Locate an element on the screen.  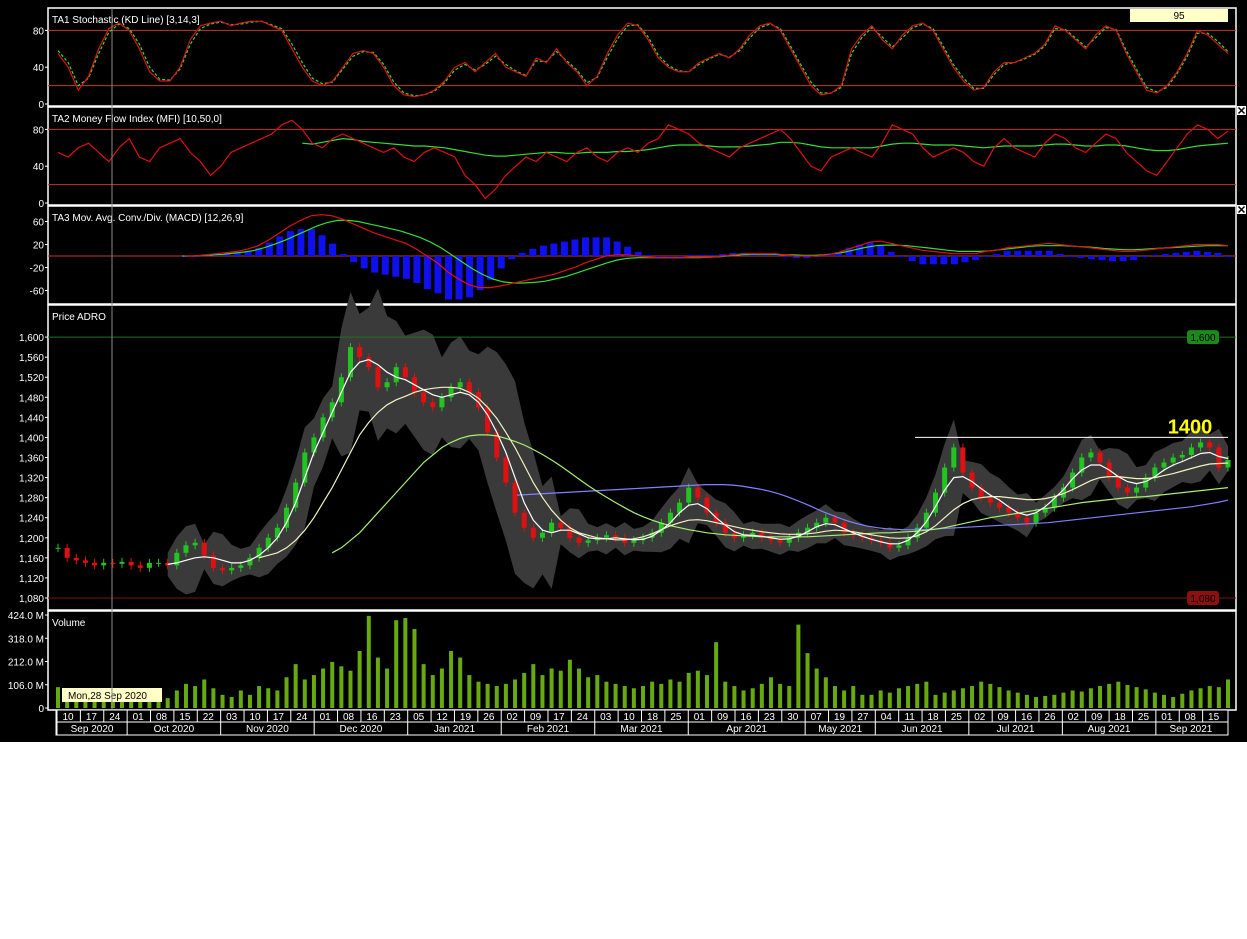
x-axis-day-label: 04 is located at coordinates (887, 717).